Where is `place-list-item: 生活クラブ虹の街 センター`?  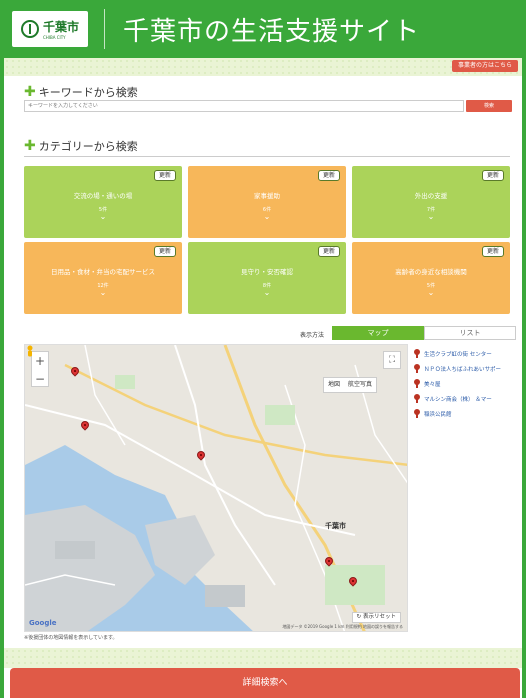 place-list-item: 生活クラブ虹の街 センター is located at coordinates (467, 353).